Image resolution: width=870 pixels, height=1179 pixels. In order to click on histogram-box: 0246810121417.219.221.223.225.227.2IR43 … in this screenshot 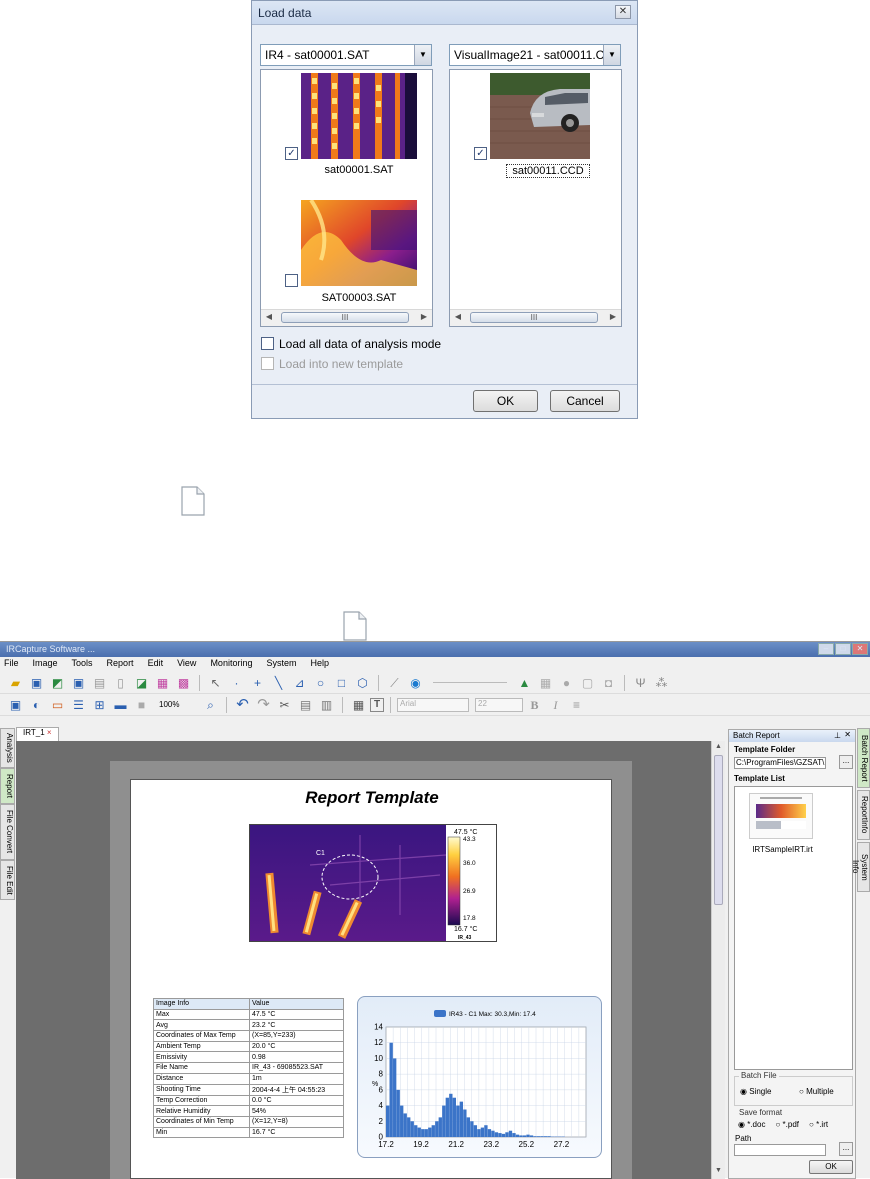, I will do `click(479, 1077)`.